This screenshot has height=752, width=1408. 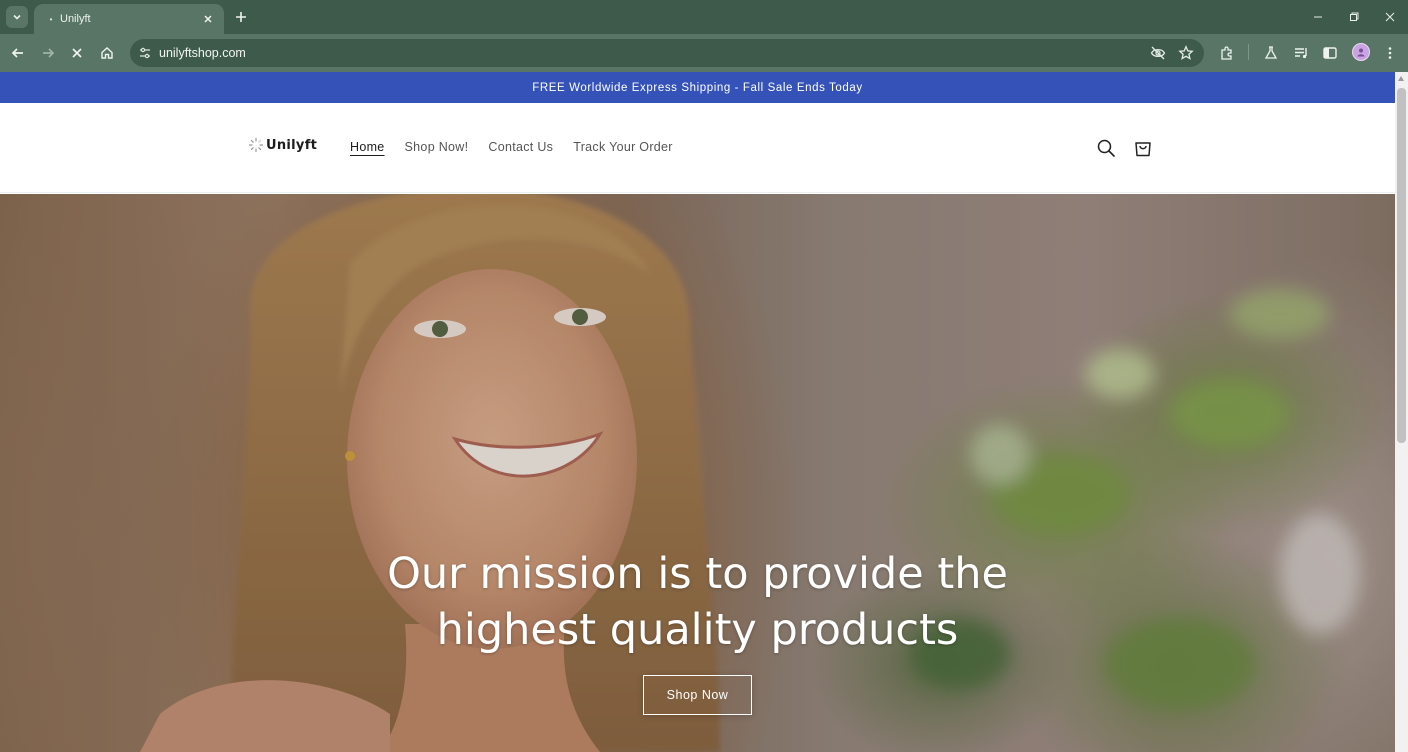 I want to click on arrow-left-icon, so click(x=17, y=53).